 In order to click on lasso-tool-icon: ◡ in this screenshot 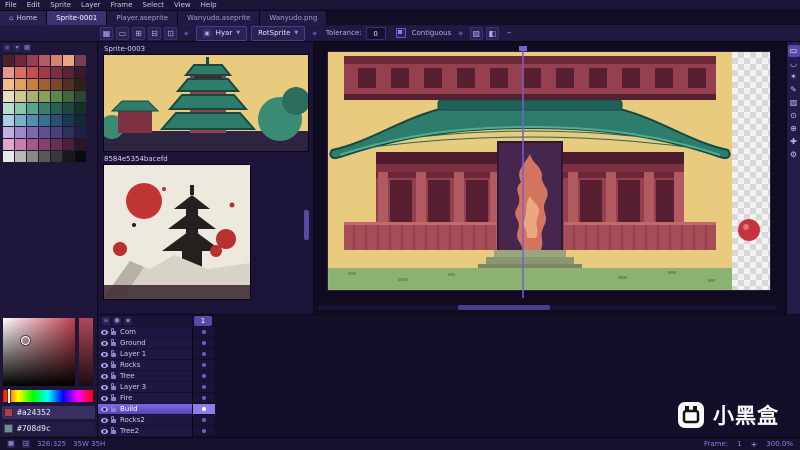, I will do `click(794, 64)`.